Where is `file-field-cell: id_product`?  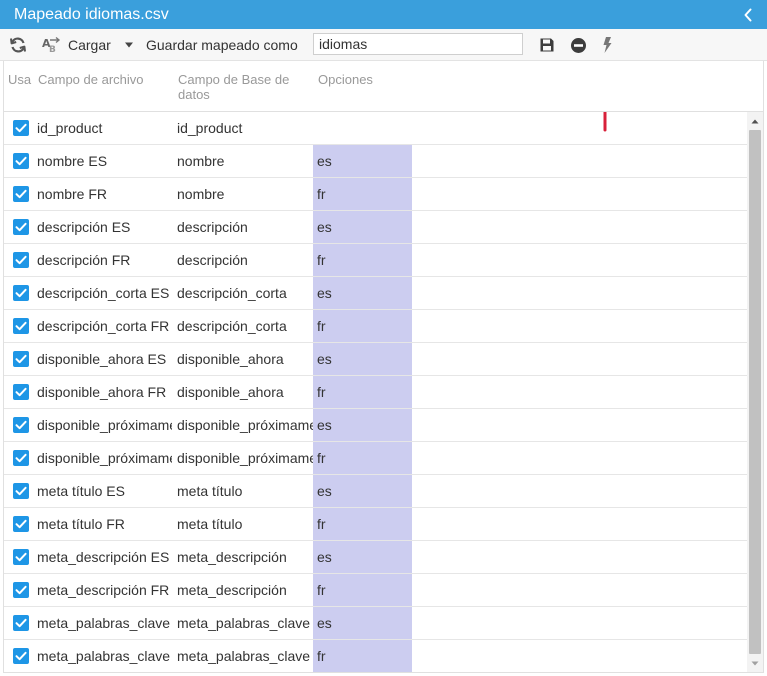 file-field-cell: id_product is located at coordinates (70, 128).